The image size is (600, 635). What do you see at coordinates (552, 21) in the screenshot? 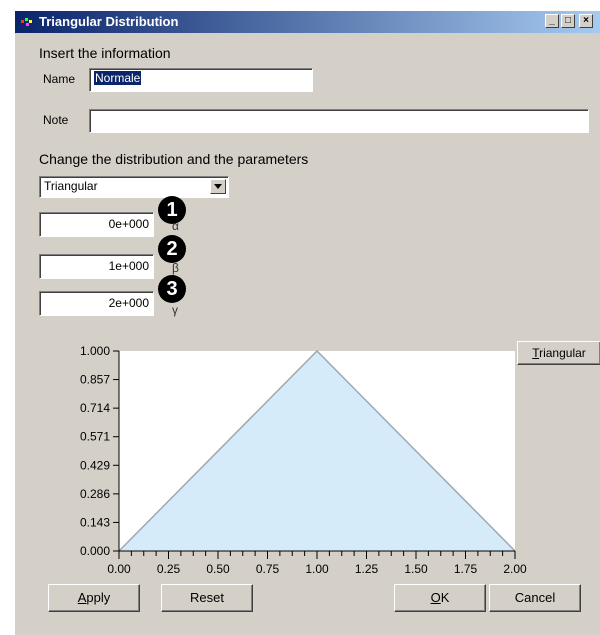
I see `minimize-button: _` at bounding box center [552, 21].